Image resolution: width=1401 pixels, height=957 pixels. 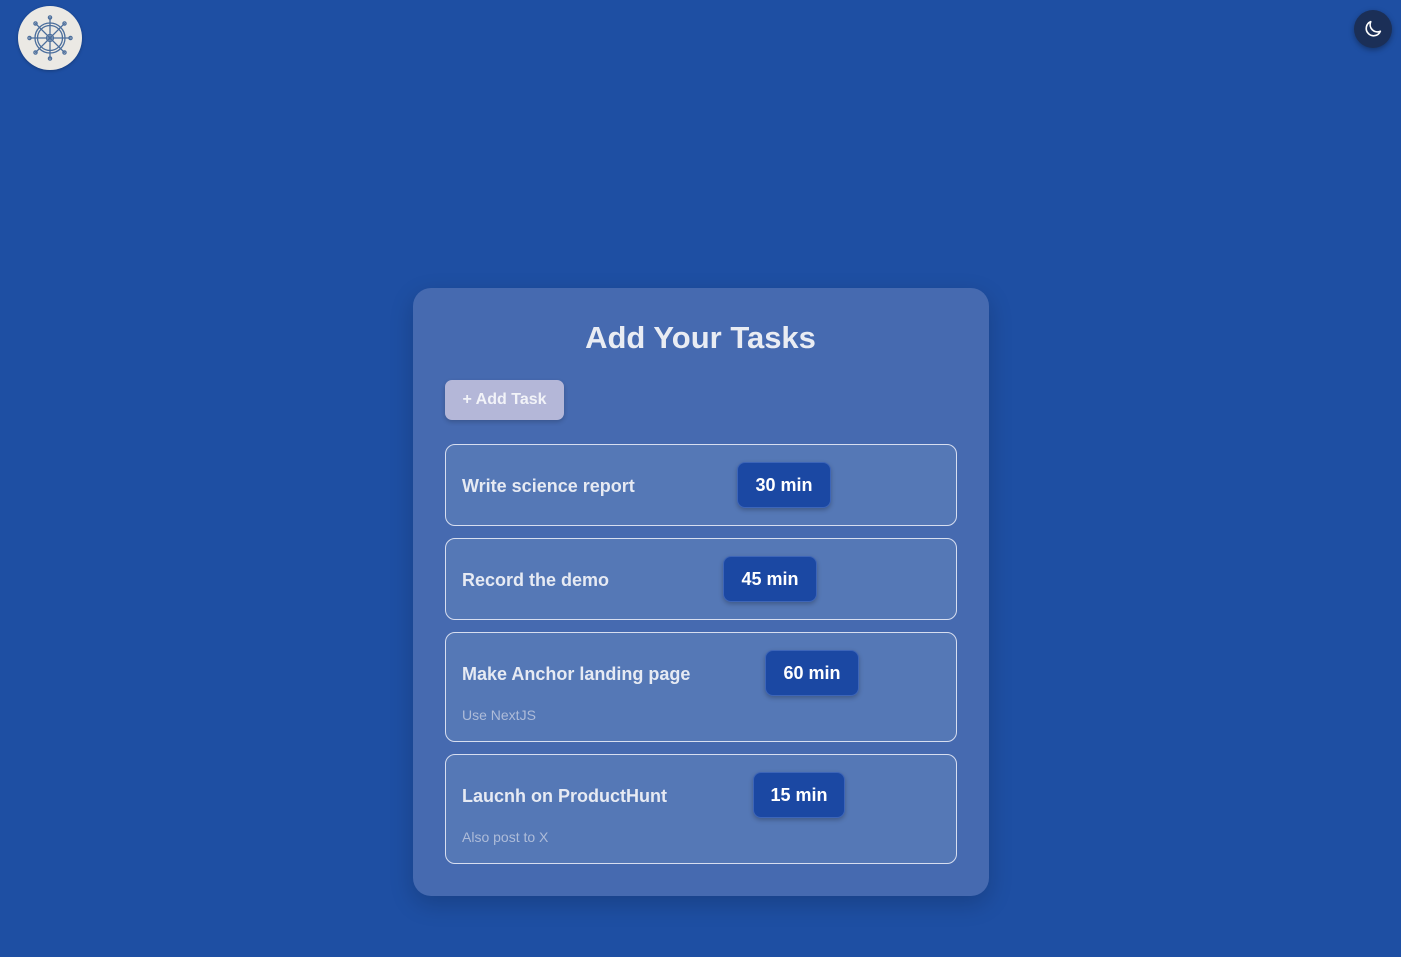 I want to click on duration-badge: 45 min, so click(x=770, y=579).